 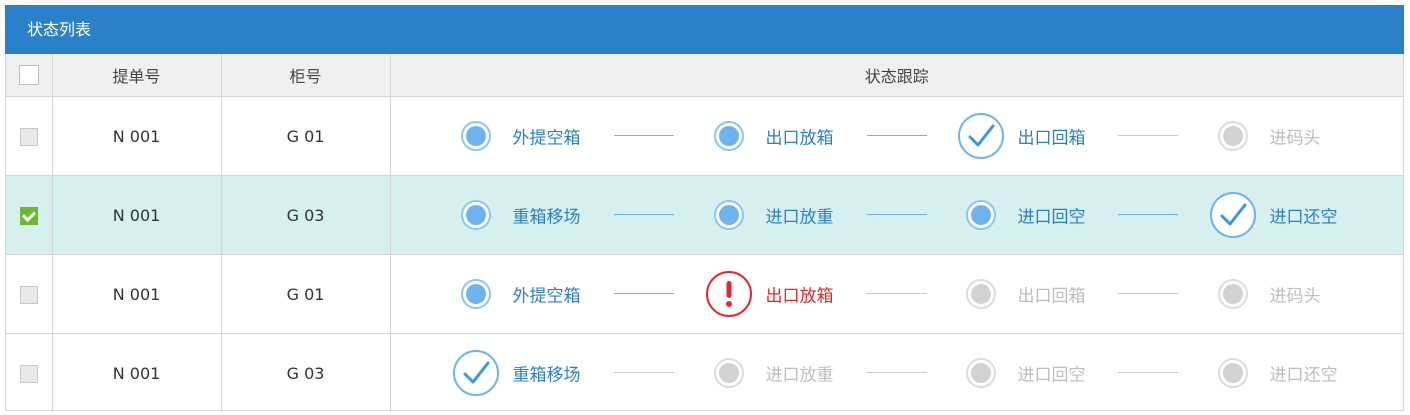 I want to click on select-all-cell, so click(x=29, y=75).